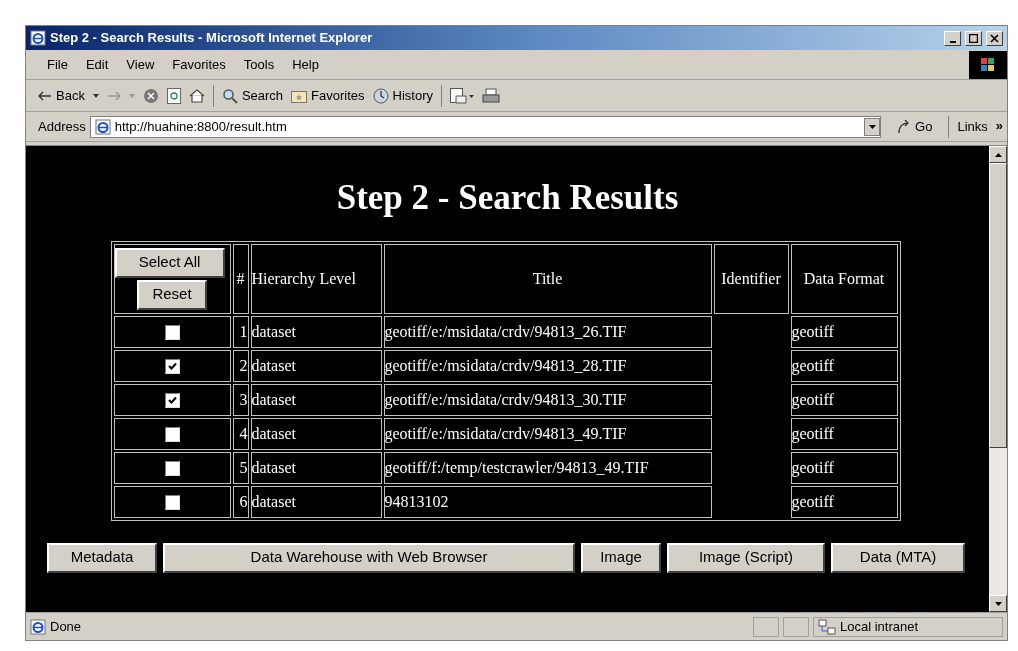 This screenshot has width=1018, height=651. I want to click on search-icon, so click(229, 95).